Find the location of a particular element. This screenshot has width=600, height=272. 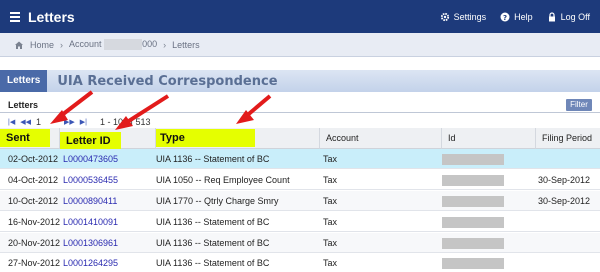

cell-letter-id: L0000890411 is located at coordinates (90, 201).